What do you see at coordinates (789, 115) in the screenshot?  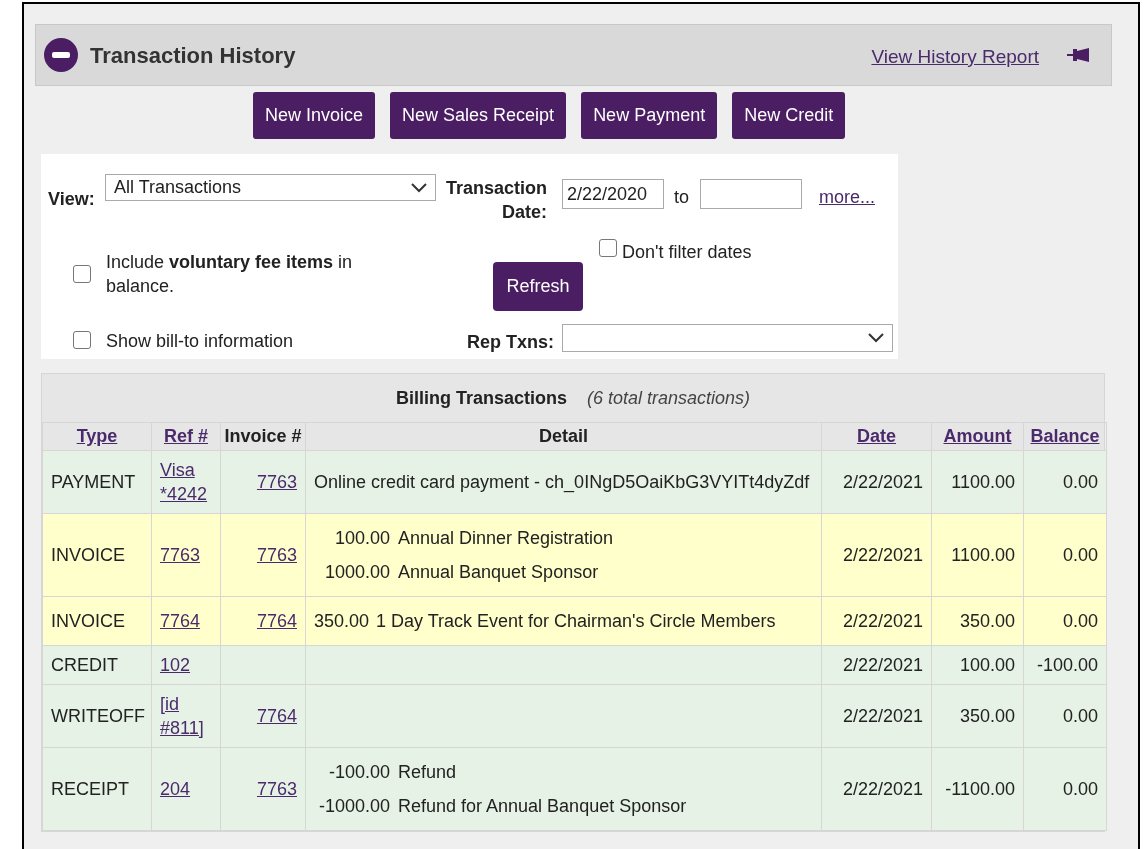 I see `new-item-button: New Credit` at bounding box center [789, 115].